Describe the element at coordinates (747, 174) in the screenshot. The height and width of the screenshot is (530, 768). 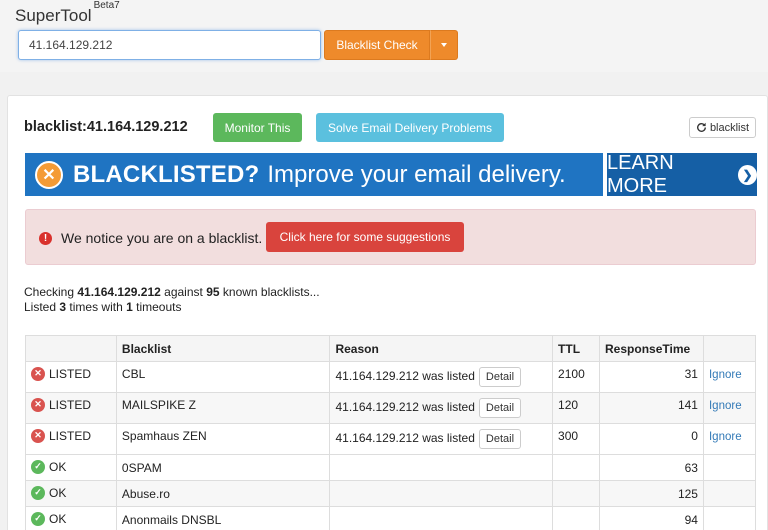
I see `chevron-right-icon: ❯` at that location.